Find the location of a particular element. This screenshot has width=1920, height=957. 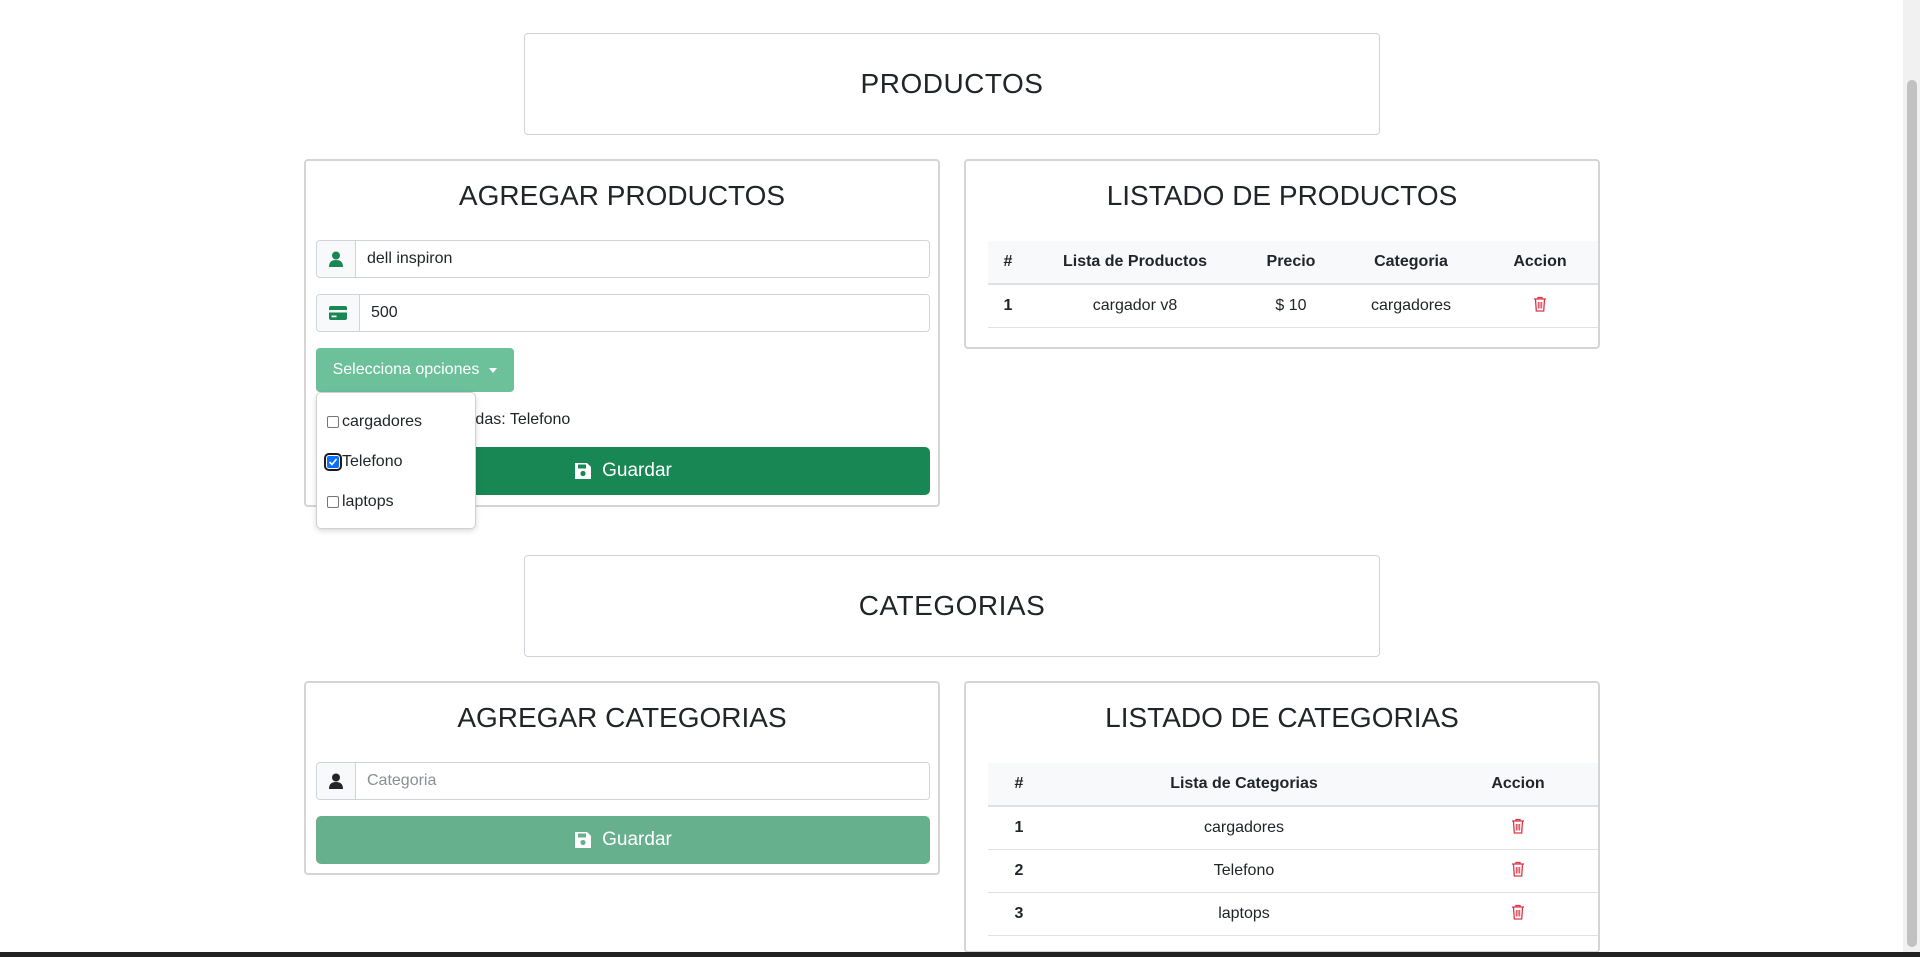

dropdown-label: Selecciona opciones is located at coordinates (406, 369).